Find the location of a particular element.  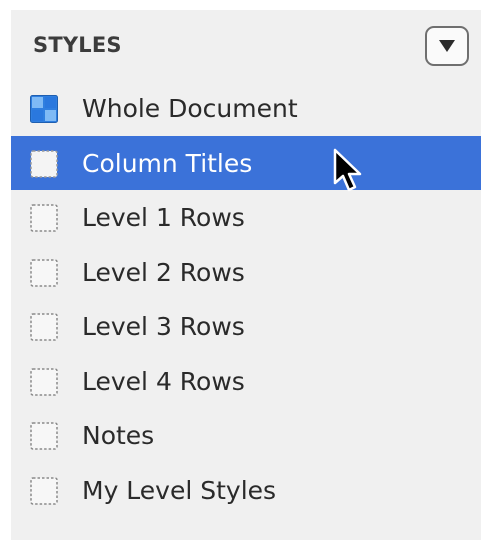

style-row-whole-document: Whole Document is located at coordinates (246, 108).